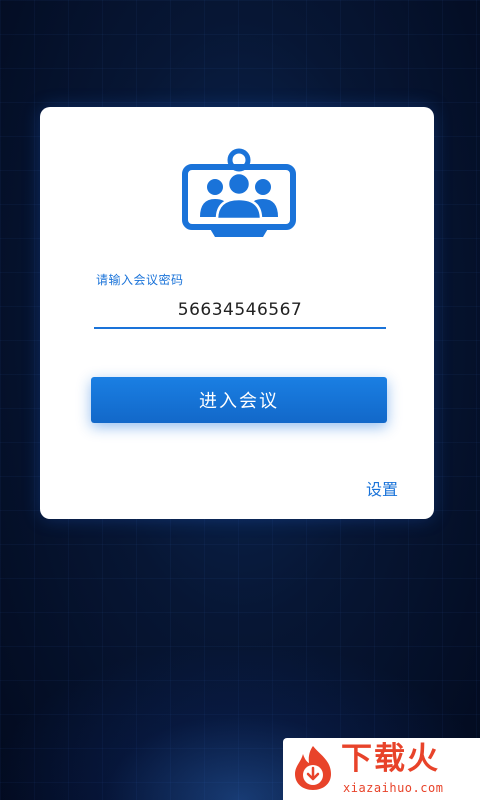 This screenshot has width=480, height=800. I want to click on watermark-banner: 下载火 xiazaihuo.com, so click(381, 769).